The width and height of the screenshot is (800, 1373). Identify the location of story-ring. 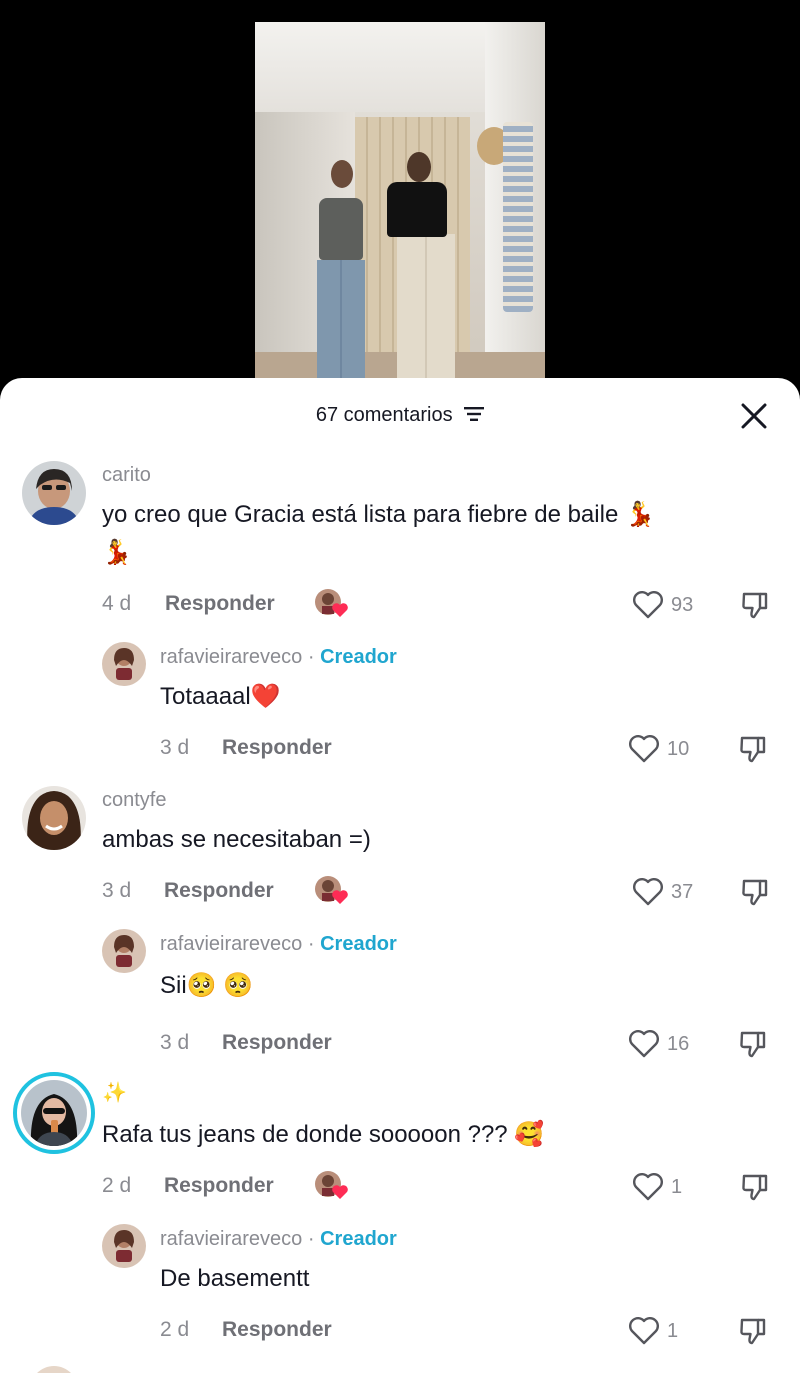
(54, 1113).